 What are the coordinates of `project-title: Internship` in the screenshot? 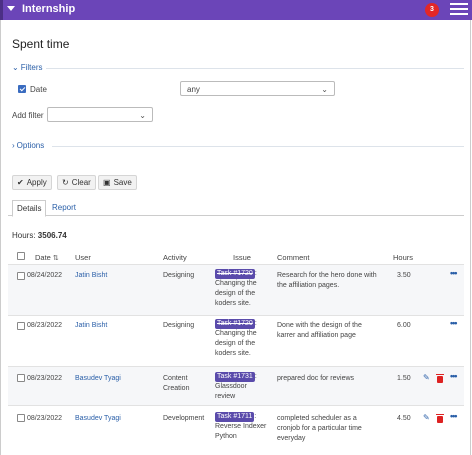 It's located at (48, 9).